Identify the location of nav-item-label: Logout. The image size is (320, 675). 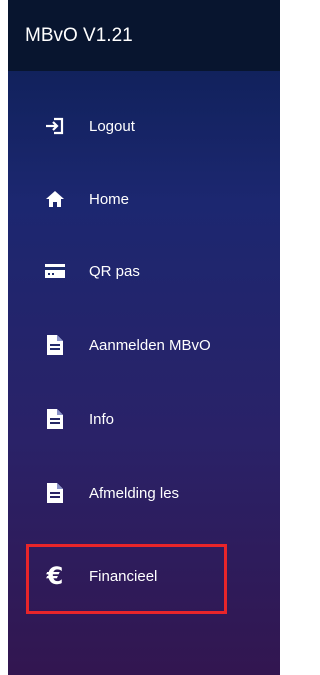
(112, 126).